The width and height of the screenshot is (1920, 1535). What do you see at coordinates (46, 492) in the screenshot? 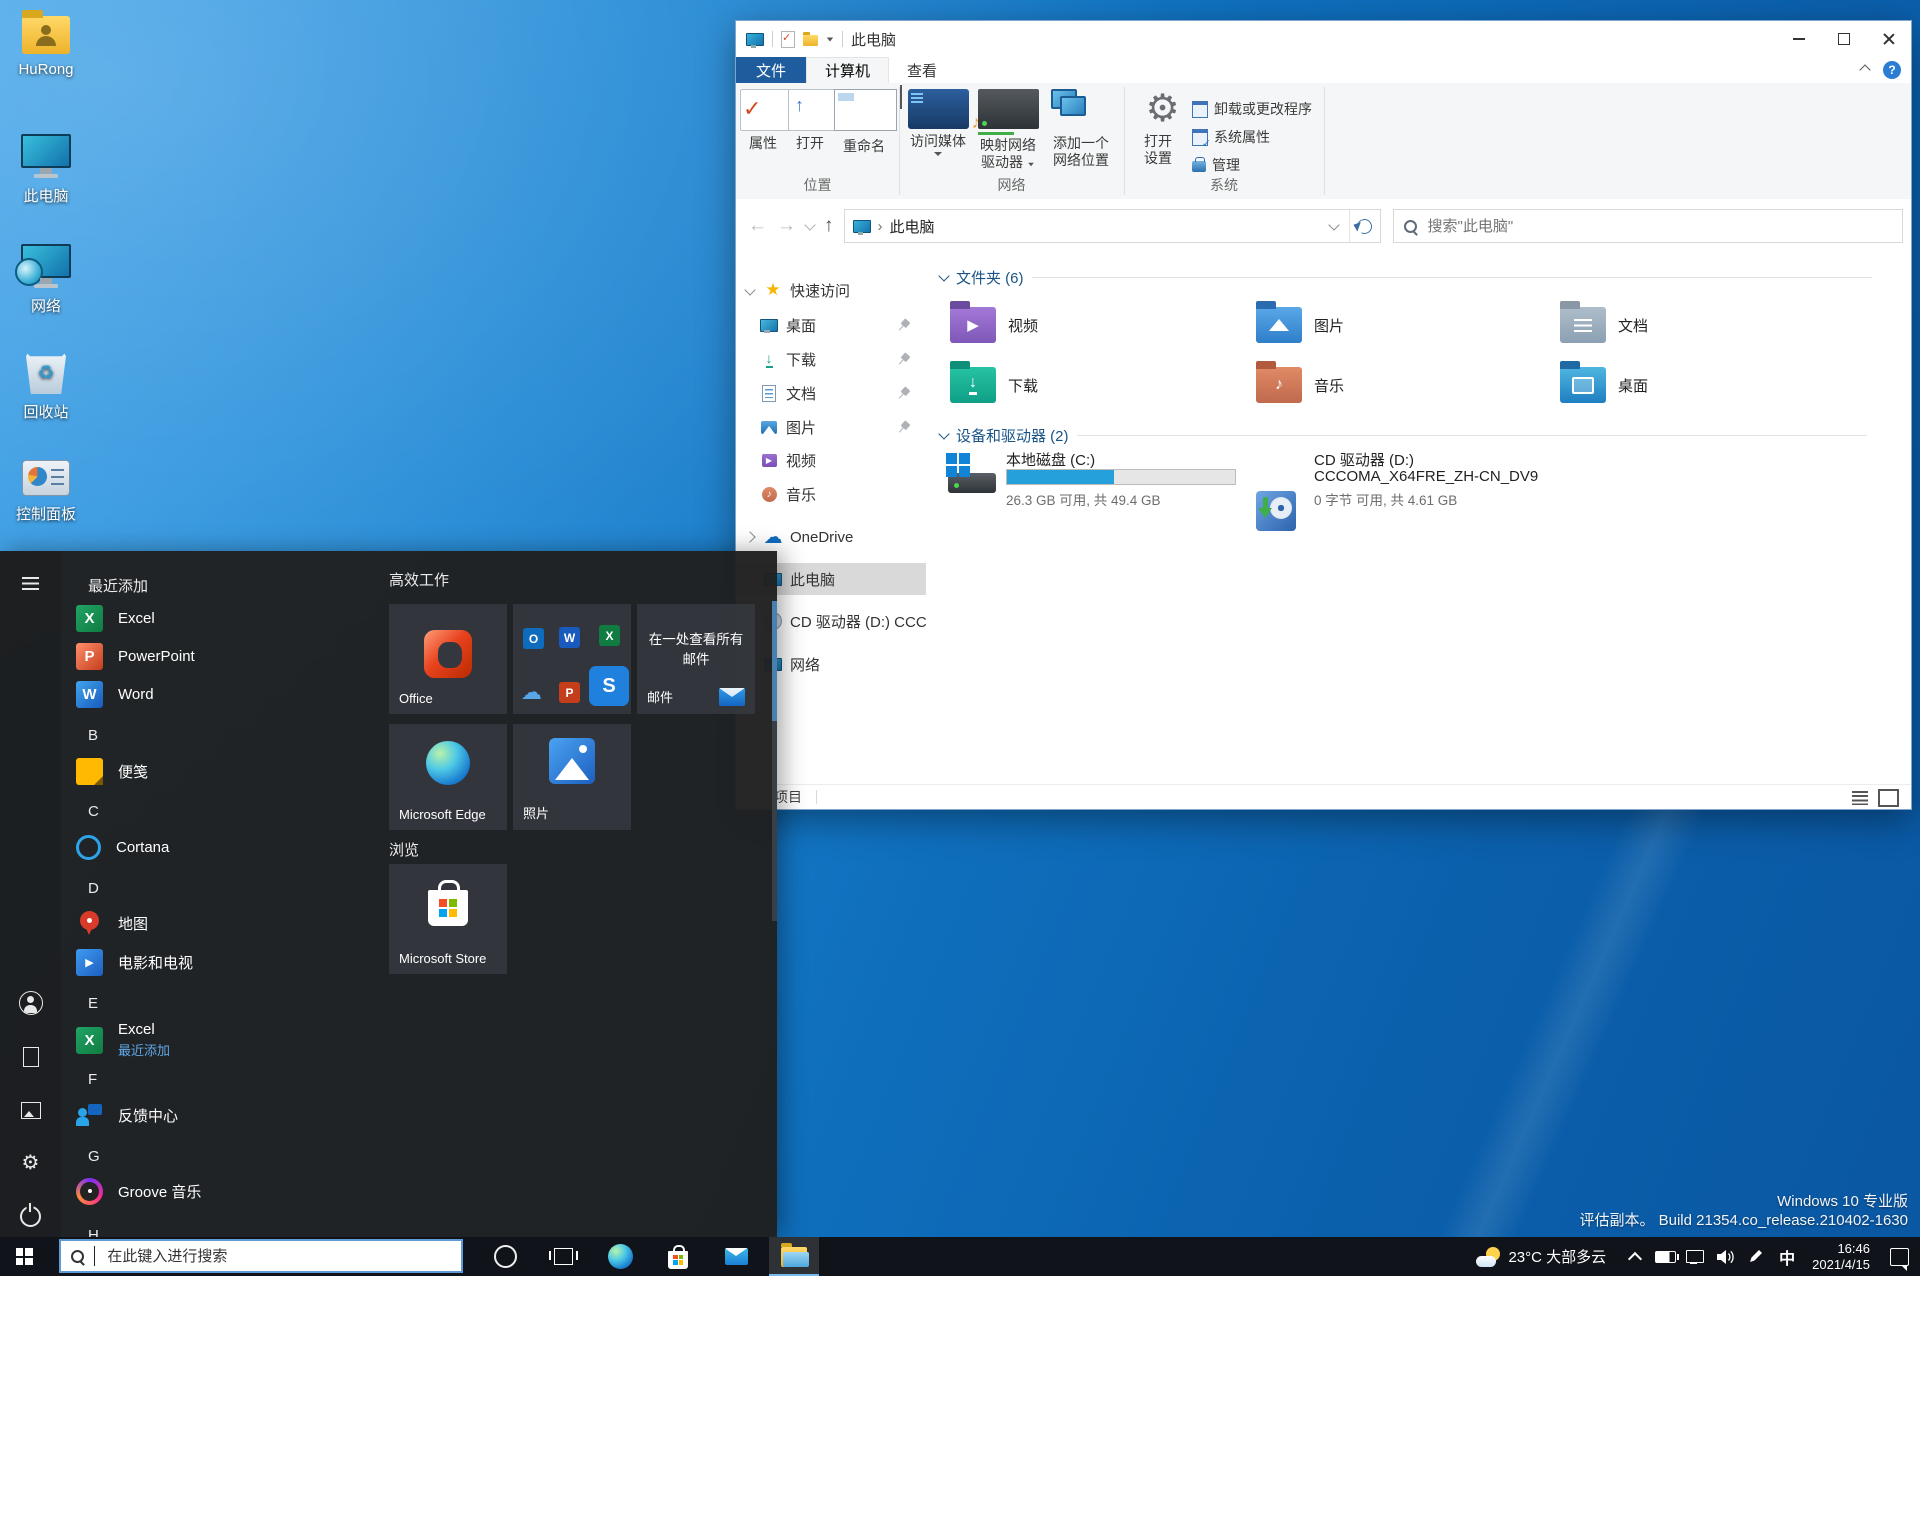
I see `desktop-icon-control-panel: 控制面板` at bounding box center [46, 492].